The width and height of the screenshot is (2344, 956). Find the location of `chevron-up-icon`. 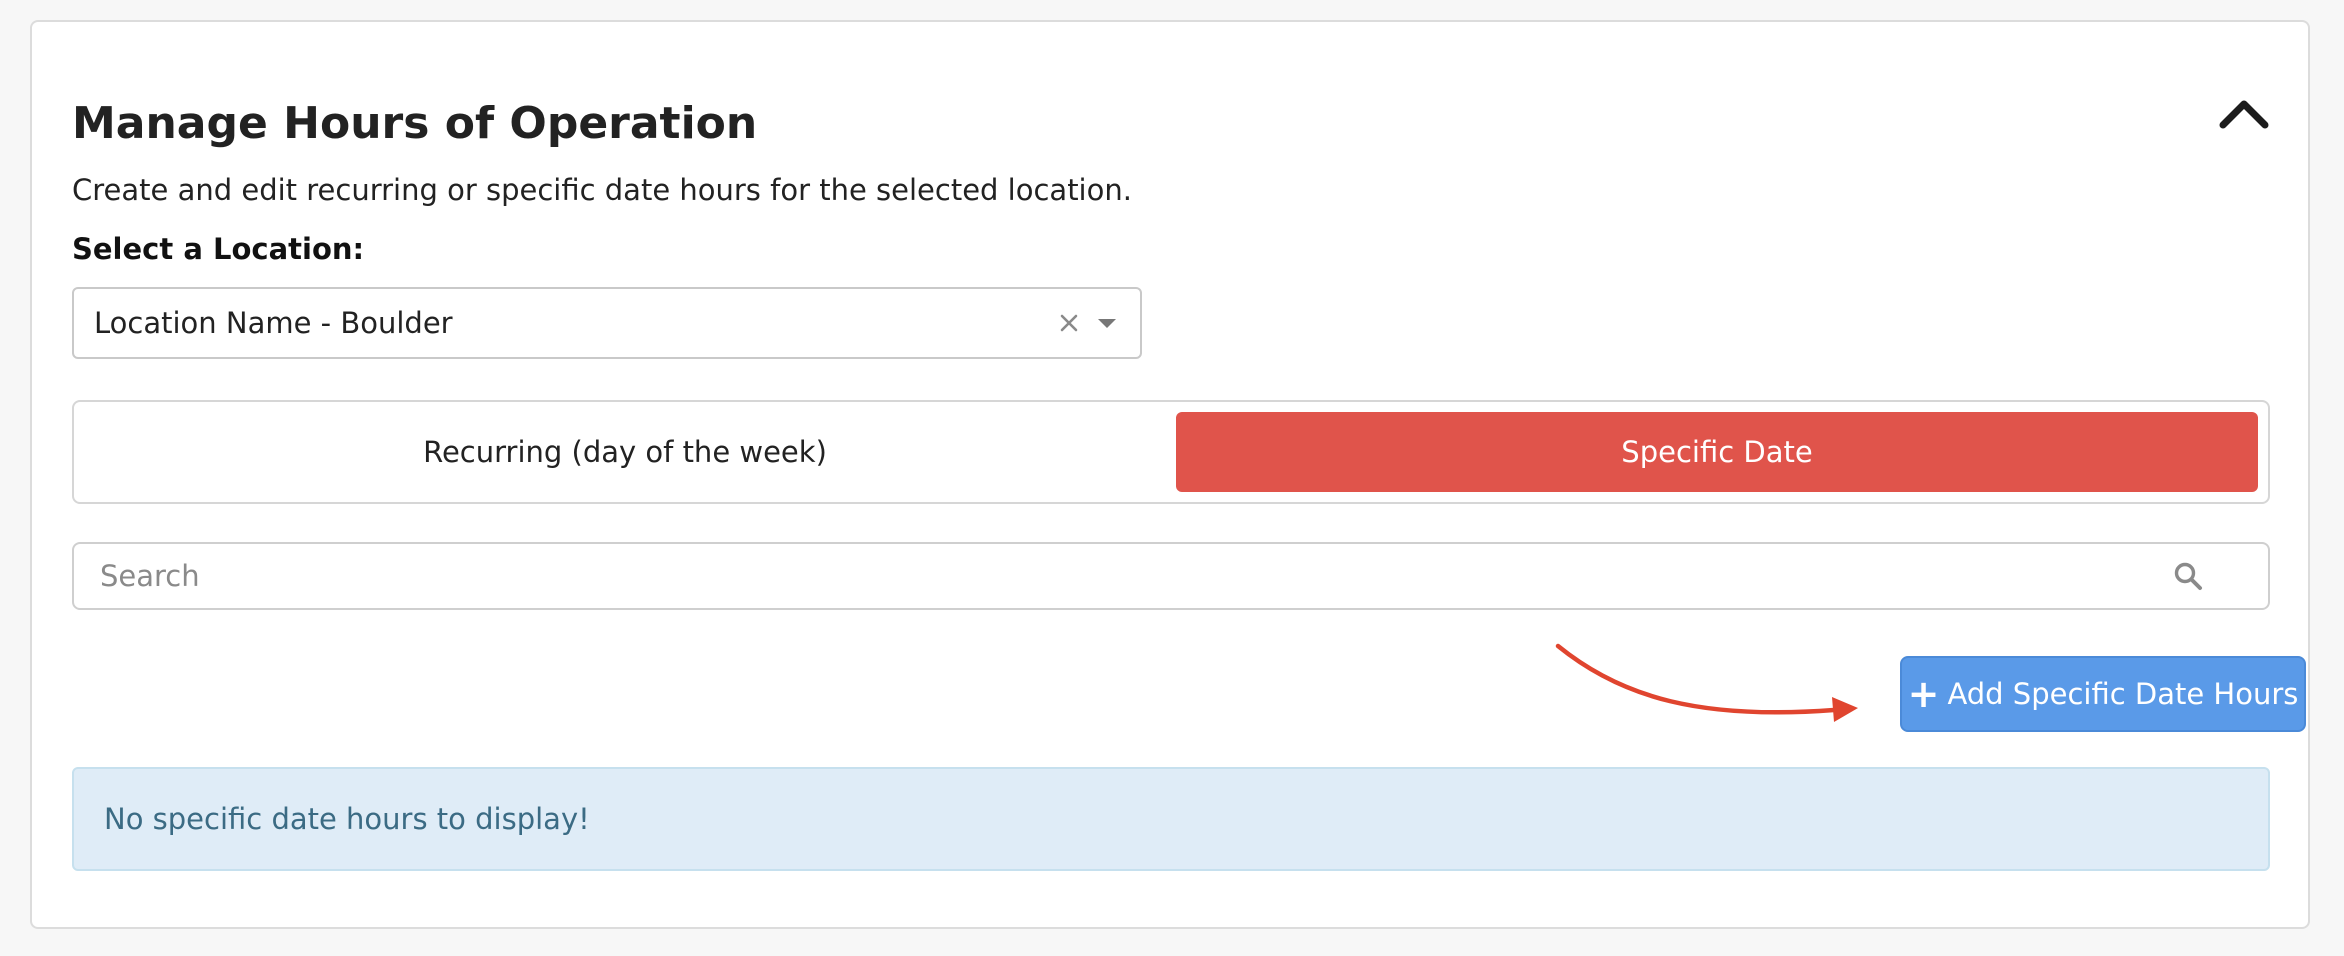

chevron-up-icon is located at coordinates (2244, 114).